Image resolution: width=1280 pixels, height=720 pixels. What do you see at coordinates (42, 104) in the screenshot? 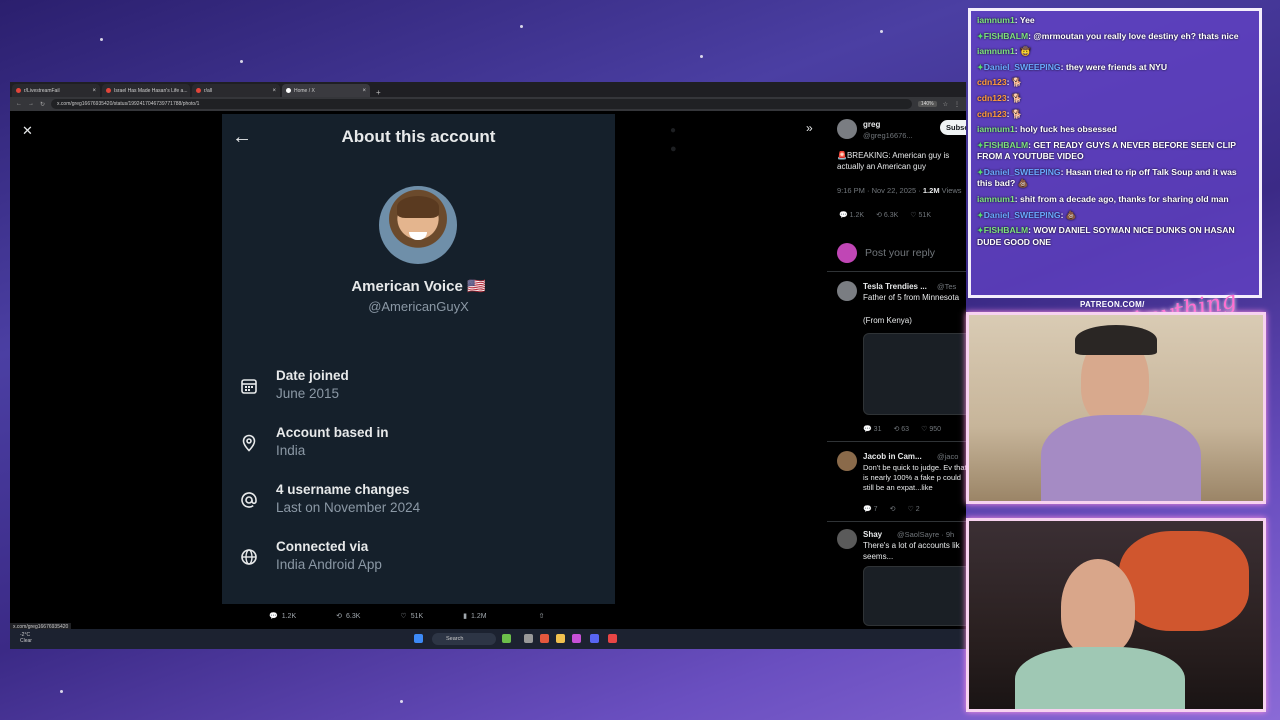
I see `reload-icon: ↻` at bounding box center [42, 104].